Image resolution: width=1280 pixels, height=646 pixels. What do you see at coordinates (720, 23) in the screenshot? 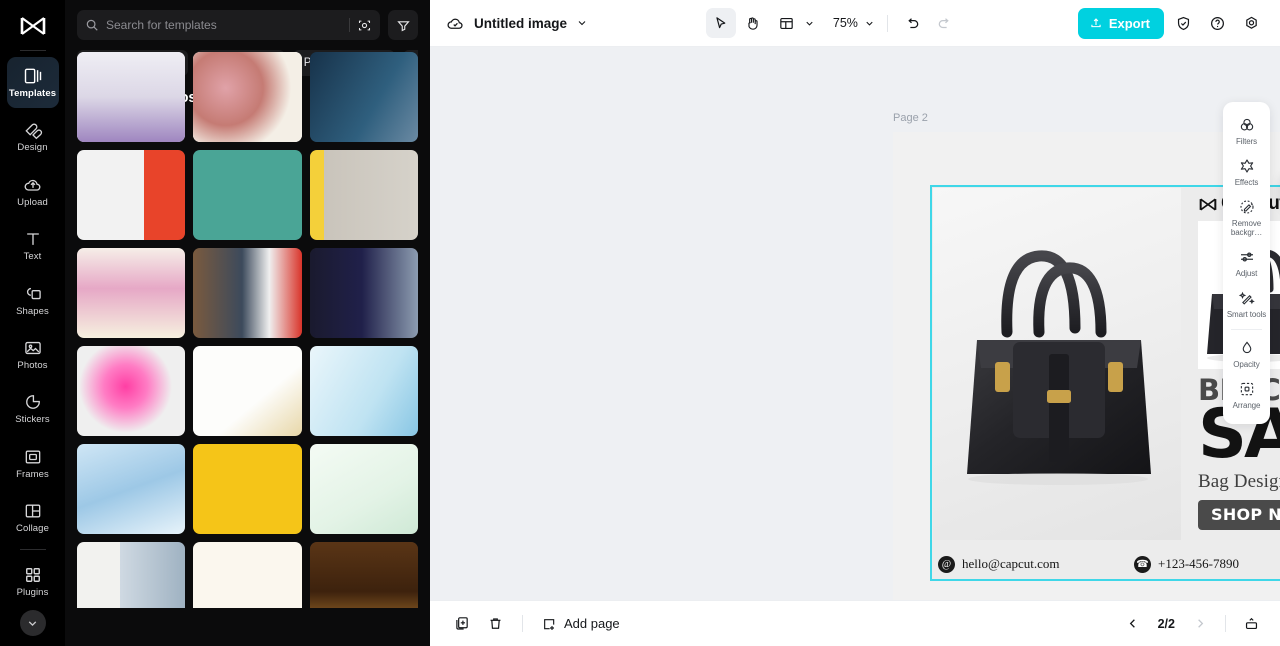
I see `select-tool-button` at bounding box center [720, 23].